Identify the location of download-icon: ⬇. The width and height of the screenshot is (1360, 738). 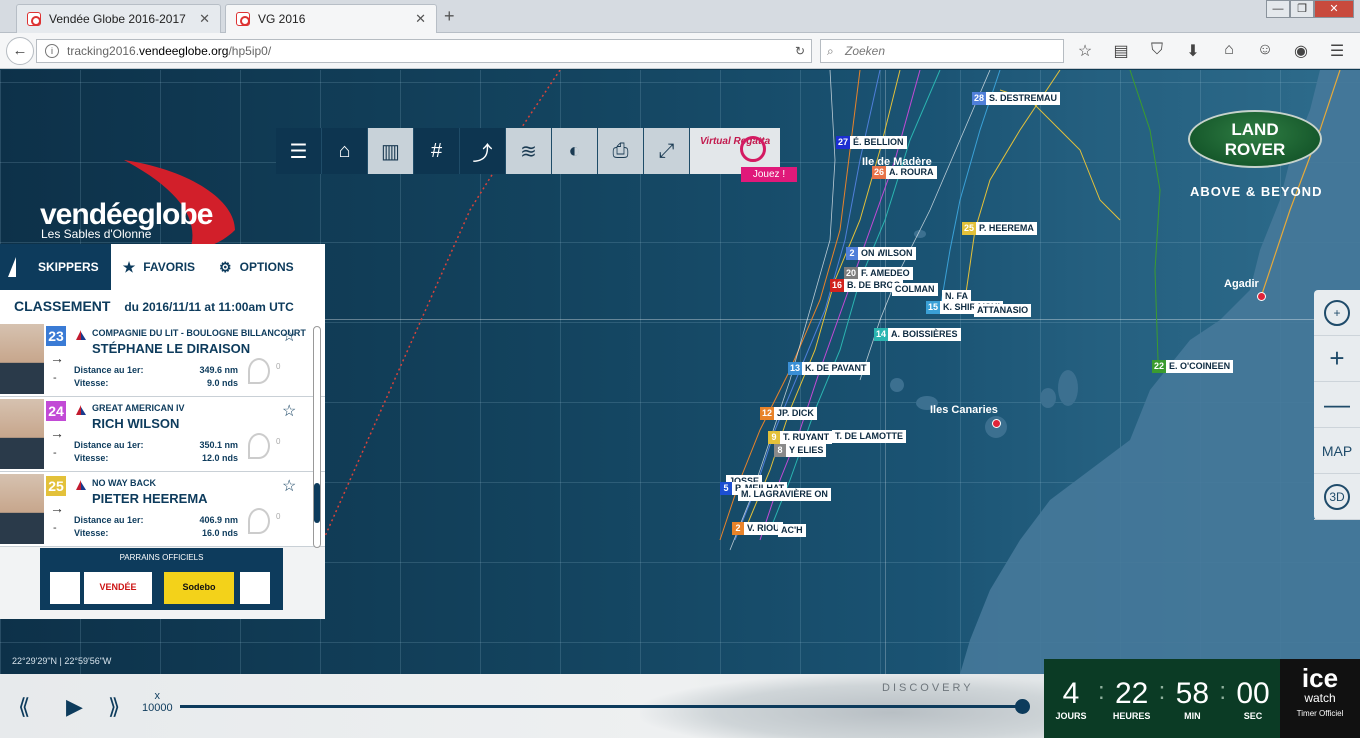
(1193, 51).